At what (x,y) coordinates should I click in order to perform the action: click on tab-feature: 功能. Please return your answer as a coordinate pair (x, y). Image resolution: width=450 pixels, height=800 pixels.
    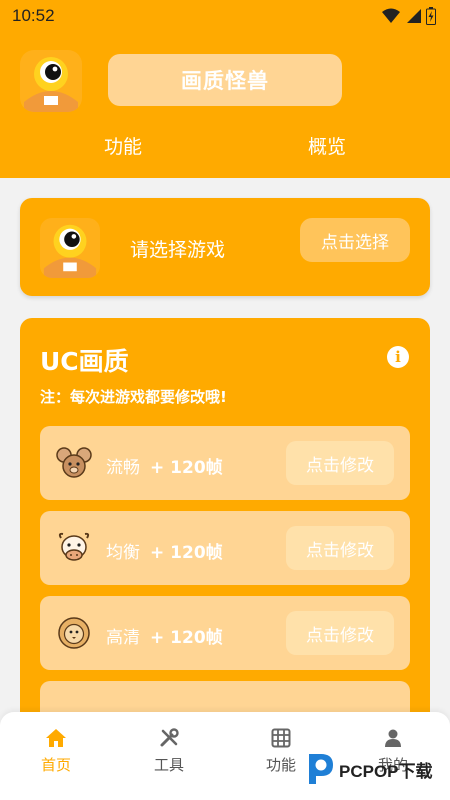
    Looking at the image, I should click on (123, 145).